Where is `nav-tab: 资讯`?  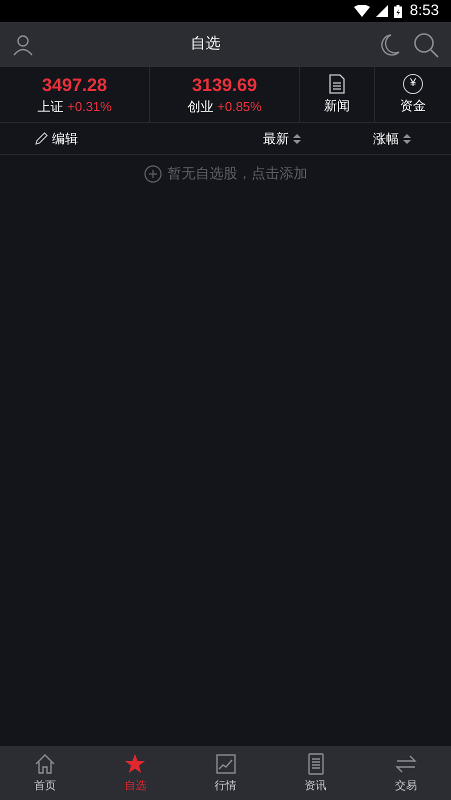 nav-tab: 资讯 is located at coordinates (315, 773).